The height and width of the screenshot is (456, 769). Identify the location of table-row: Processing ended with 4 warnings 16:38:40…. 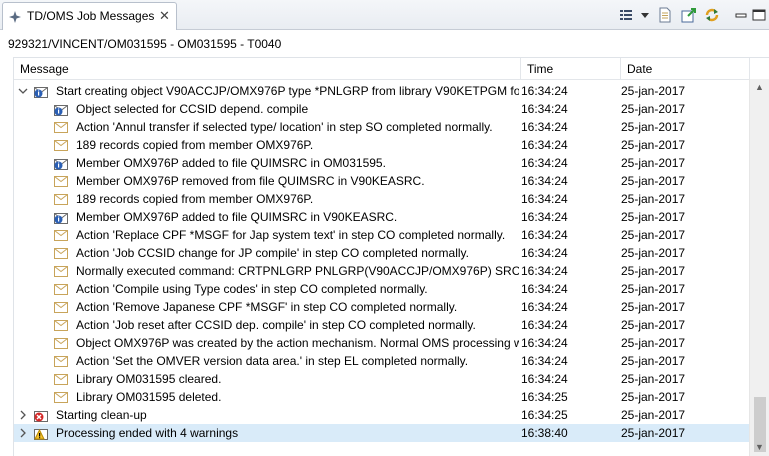
(382, 433).